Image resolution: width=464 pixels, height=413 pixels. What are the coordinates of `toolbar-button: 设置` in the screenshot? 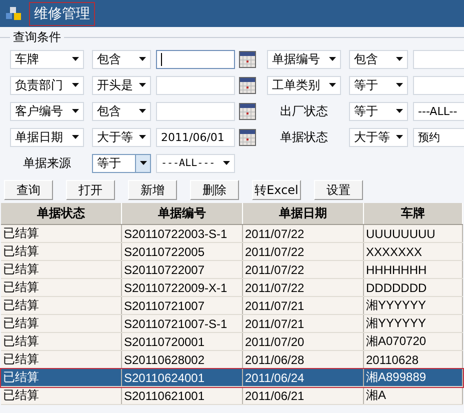 It's located at (338, 190).